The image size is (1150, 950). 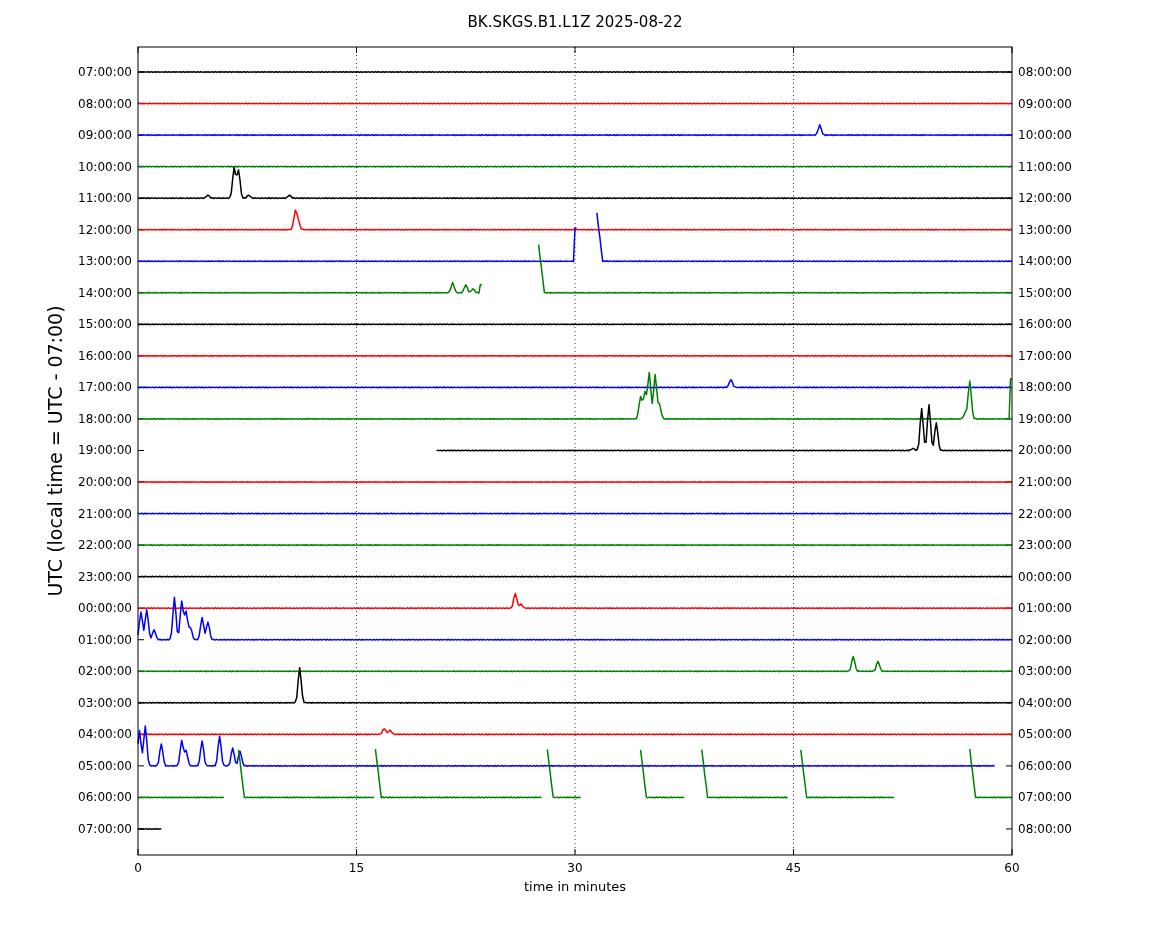 What do you see at coordinates (793, 868) in the screenshot?
I see `tick-label: 45` at bounding box center [793, 868].